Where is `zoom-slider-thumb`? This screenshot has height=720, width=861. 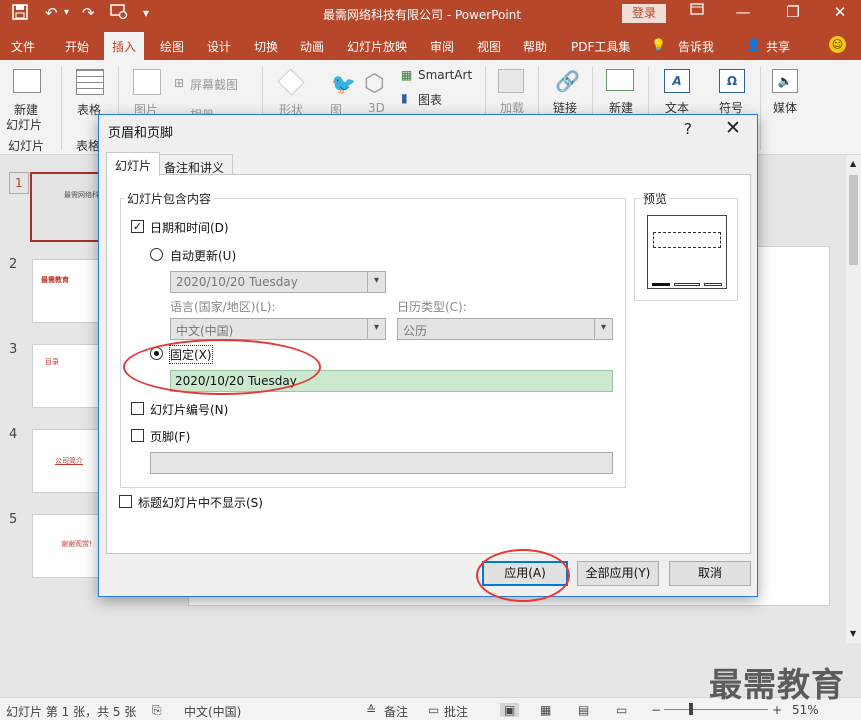 zoom-slider-thumb is located at coordinates (691, 709).